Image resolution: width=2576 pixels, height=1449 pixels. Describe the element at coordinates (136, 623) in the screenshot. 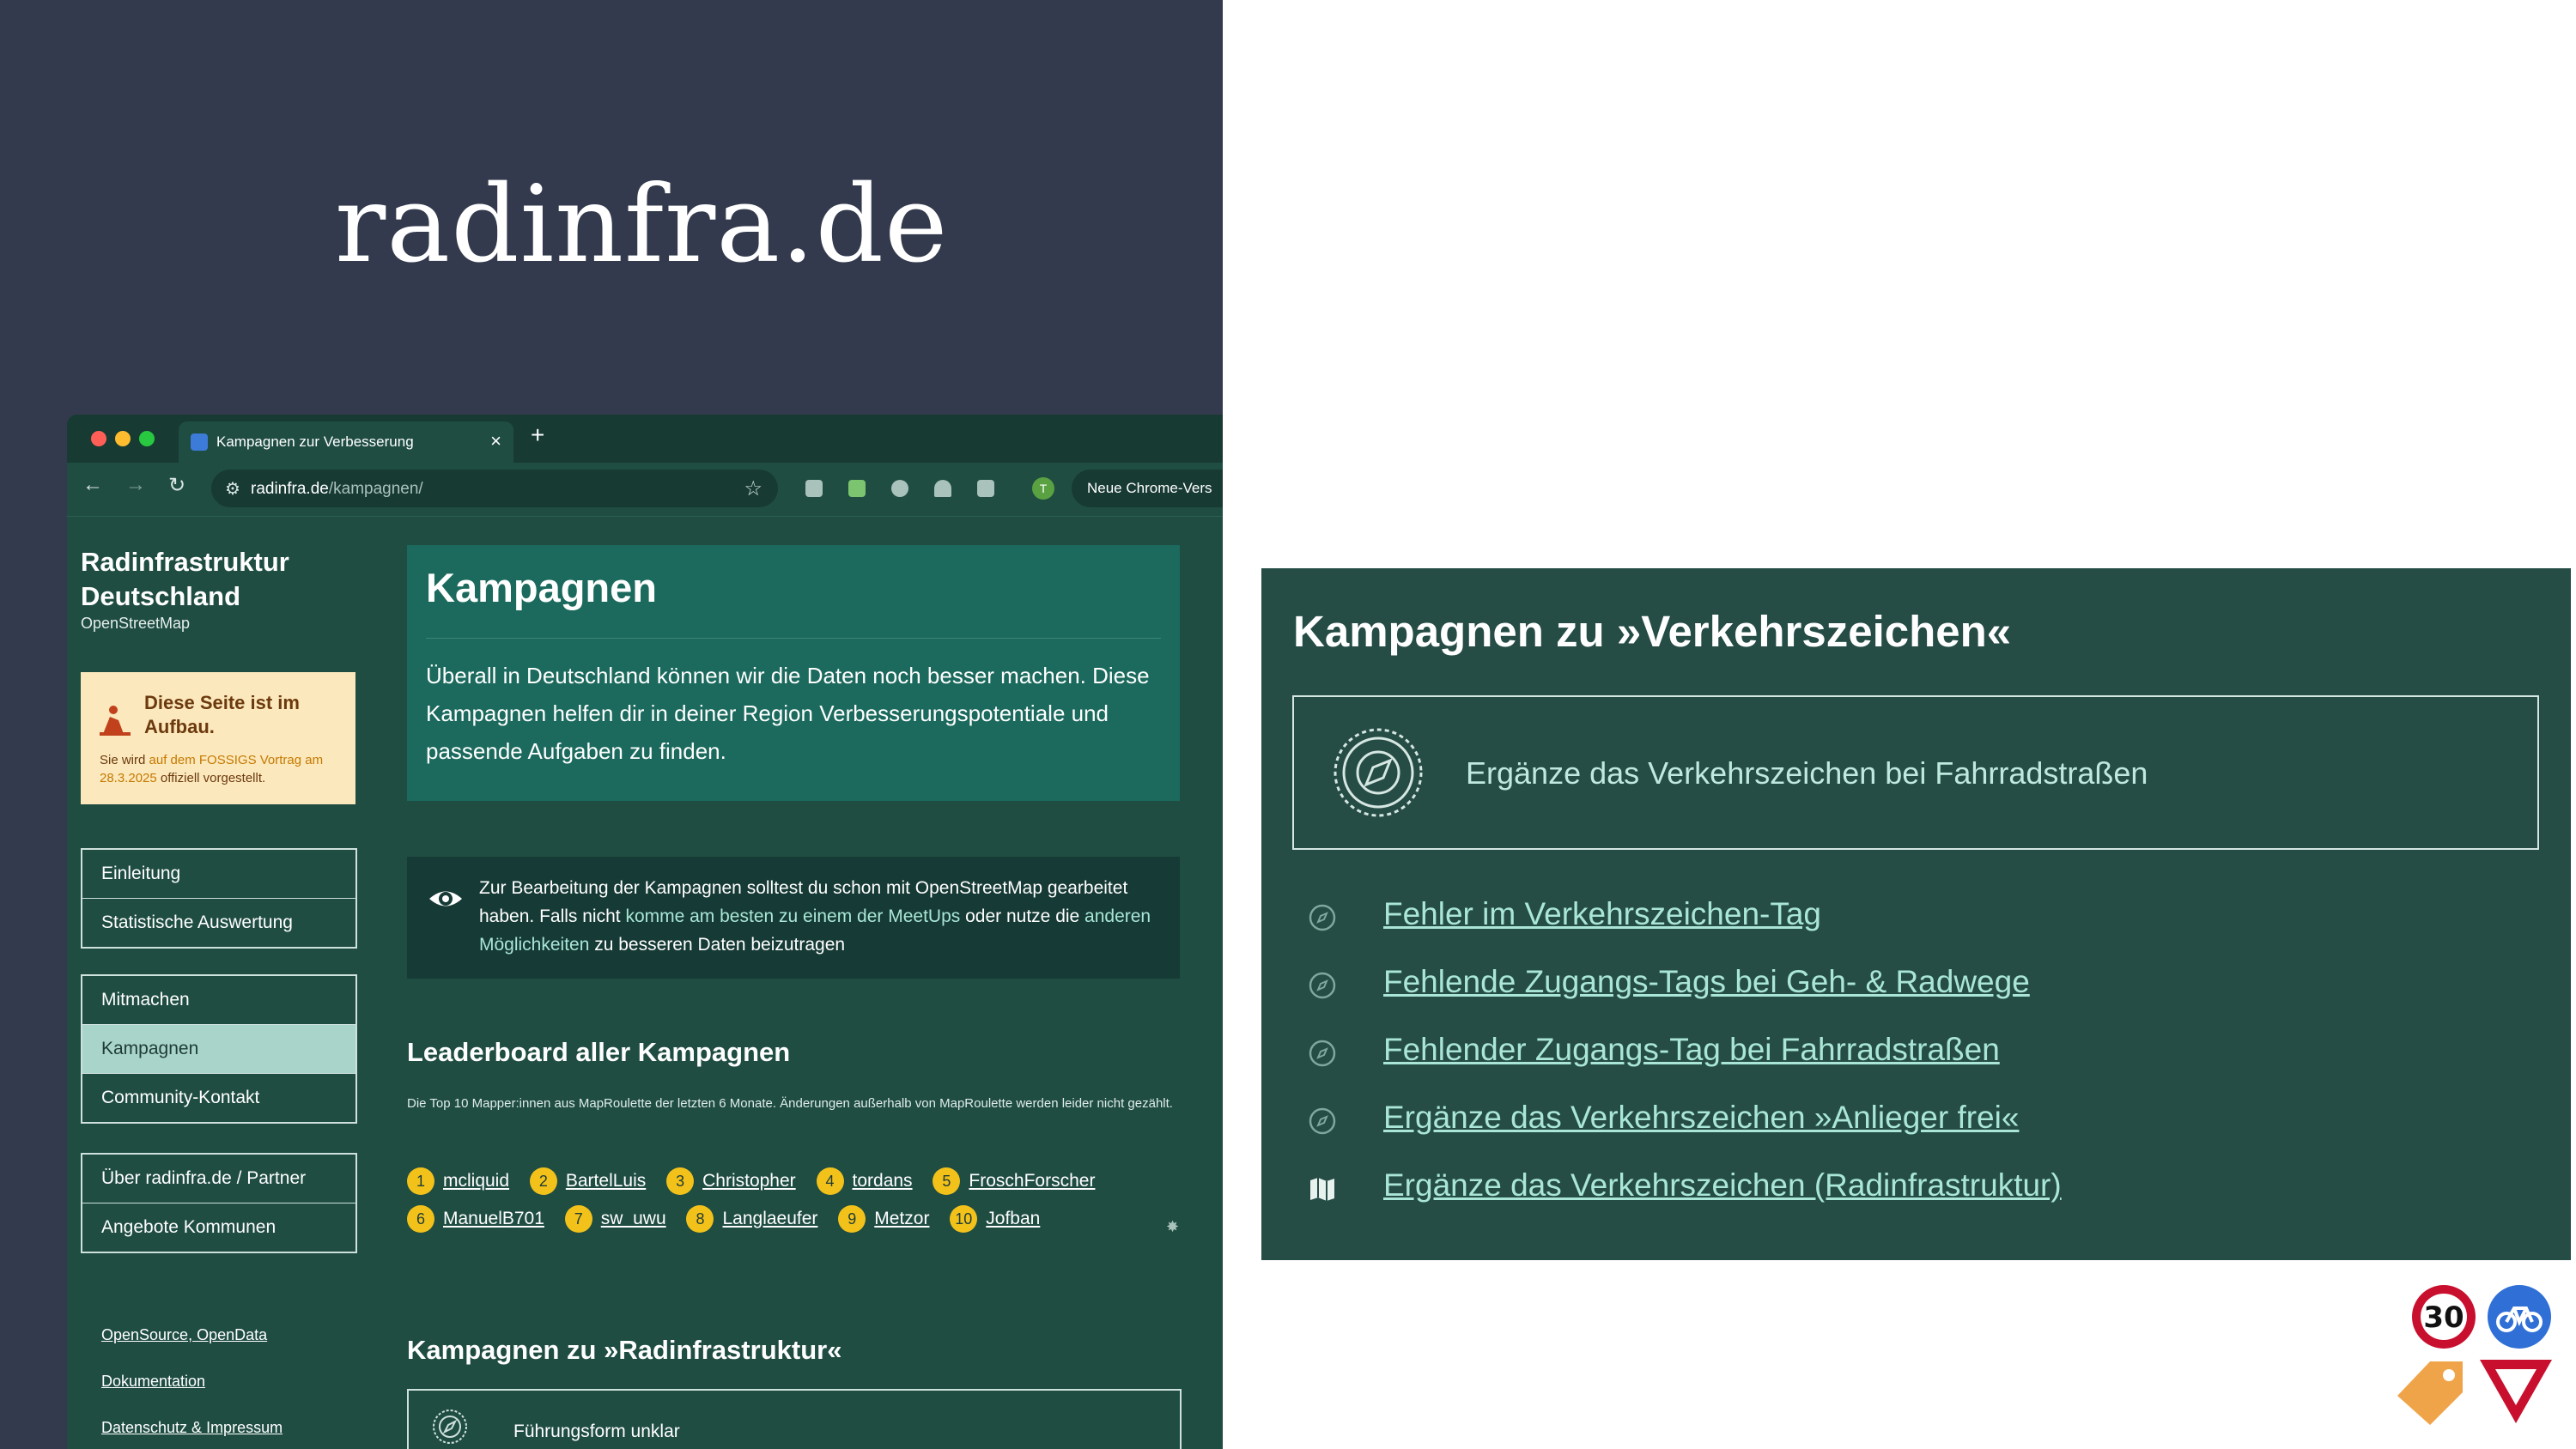

I see `site-subtitle: OpenStreetMap` at that location.